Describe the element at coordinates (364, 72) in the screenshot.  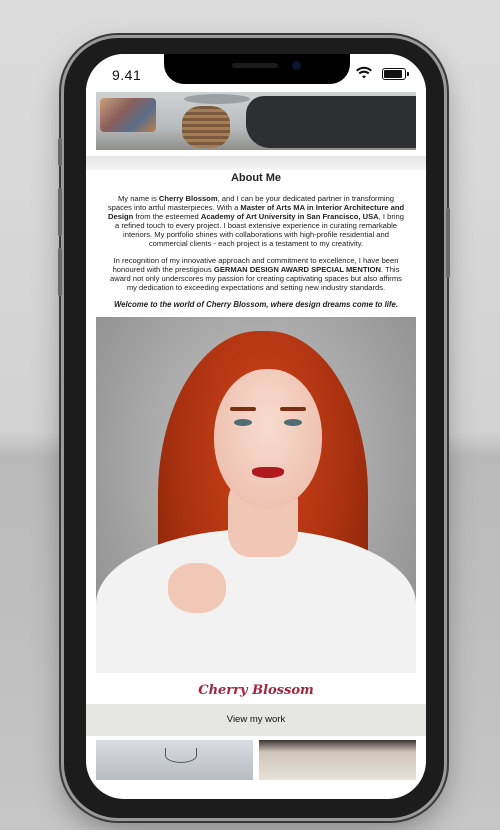
I see `wifi-icon` at that location.